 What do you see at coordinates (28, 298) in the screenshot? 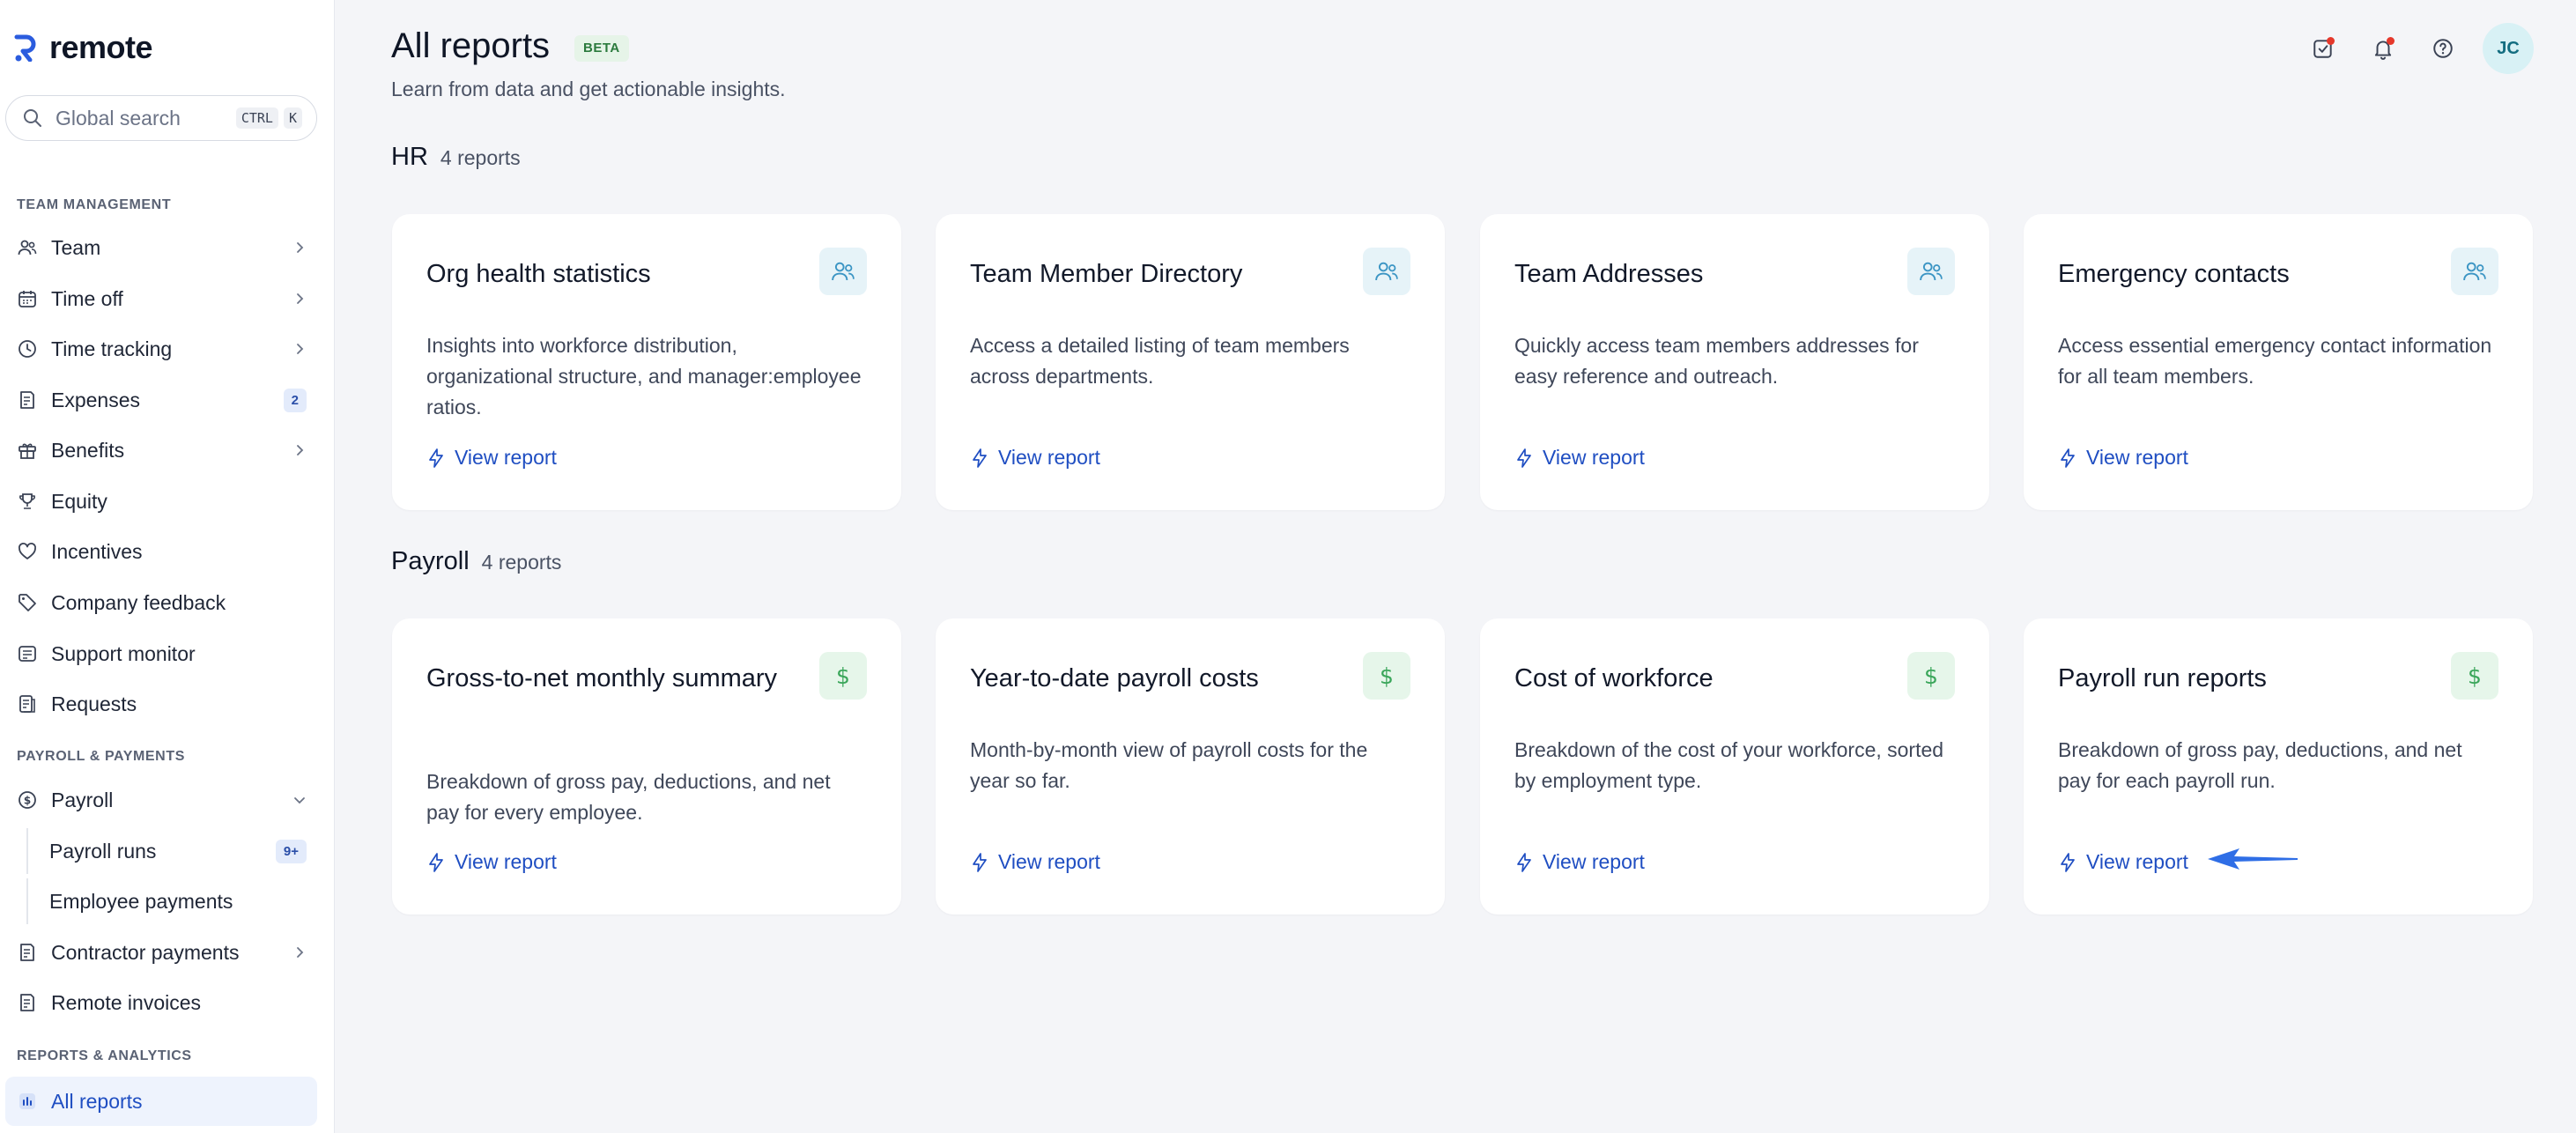
I see `calendar-icon` at bounding box center [28, 298].